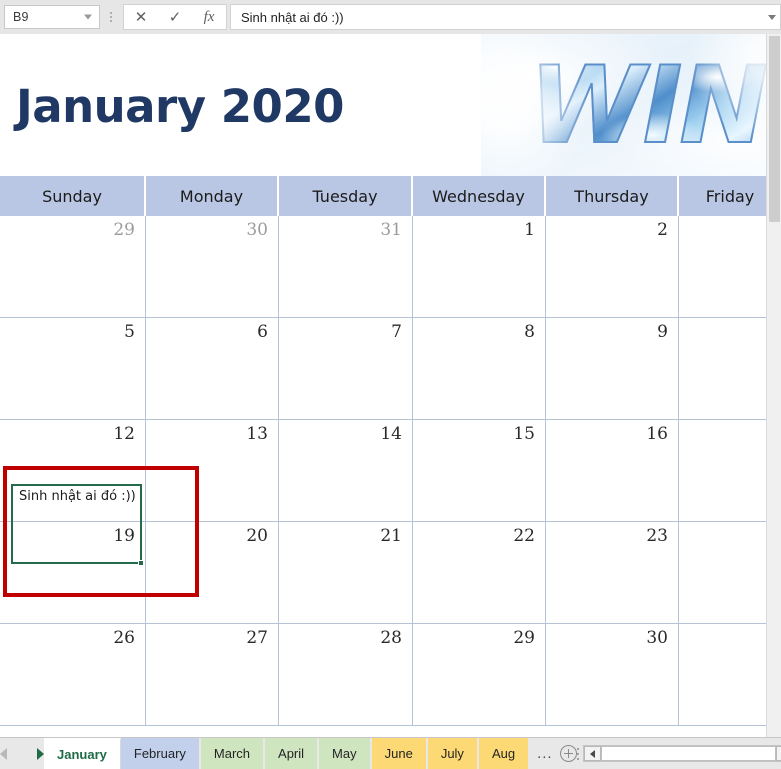  I want to click on day-number: 9, so click(662, 332).